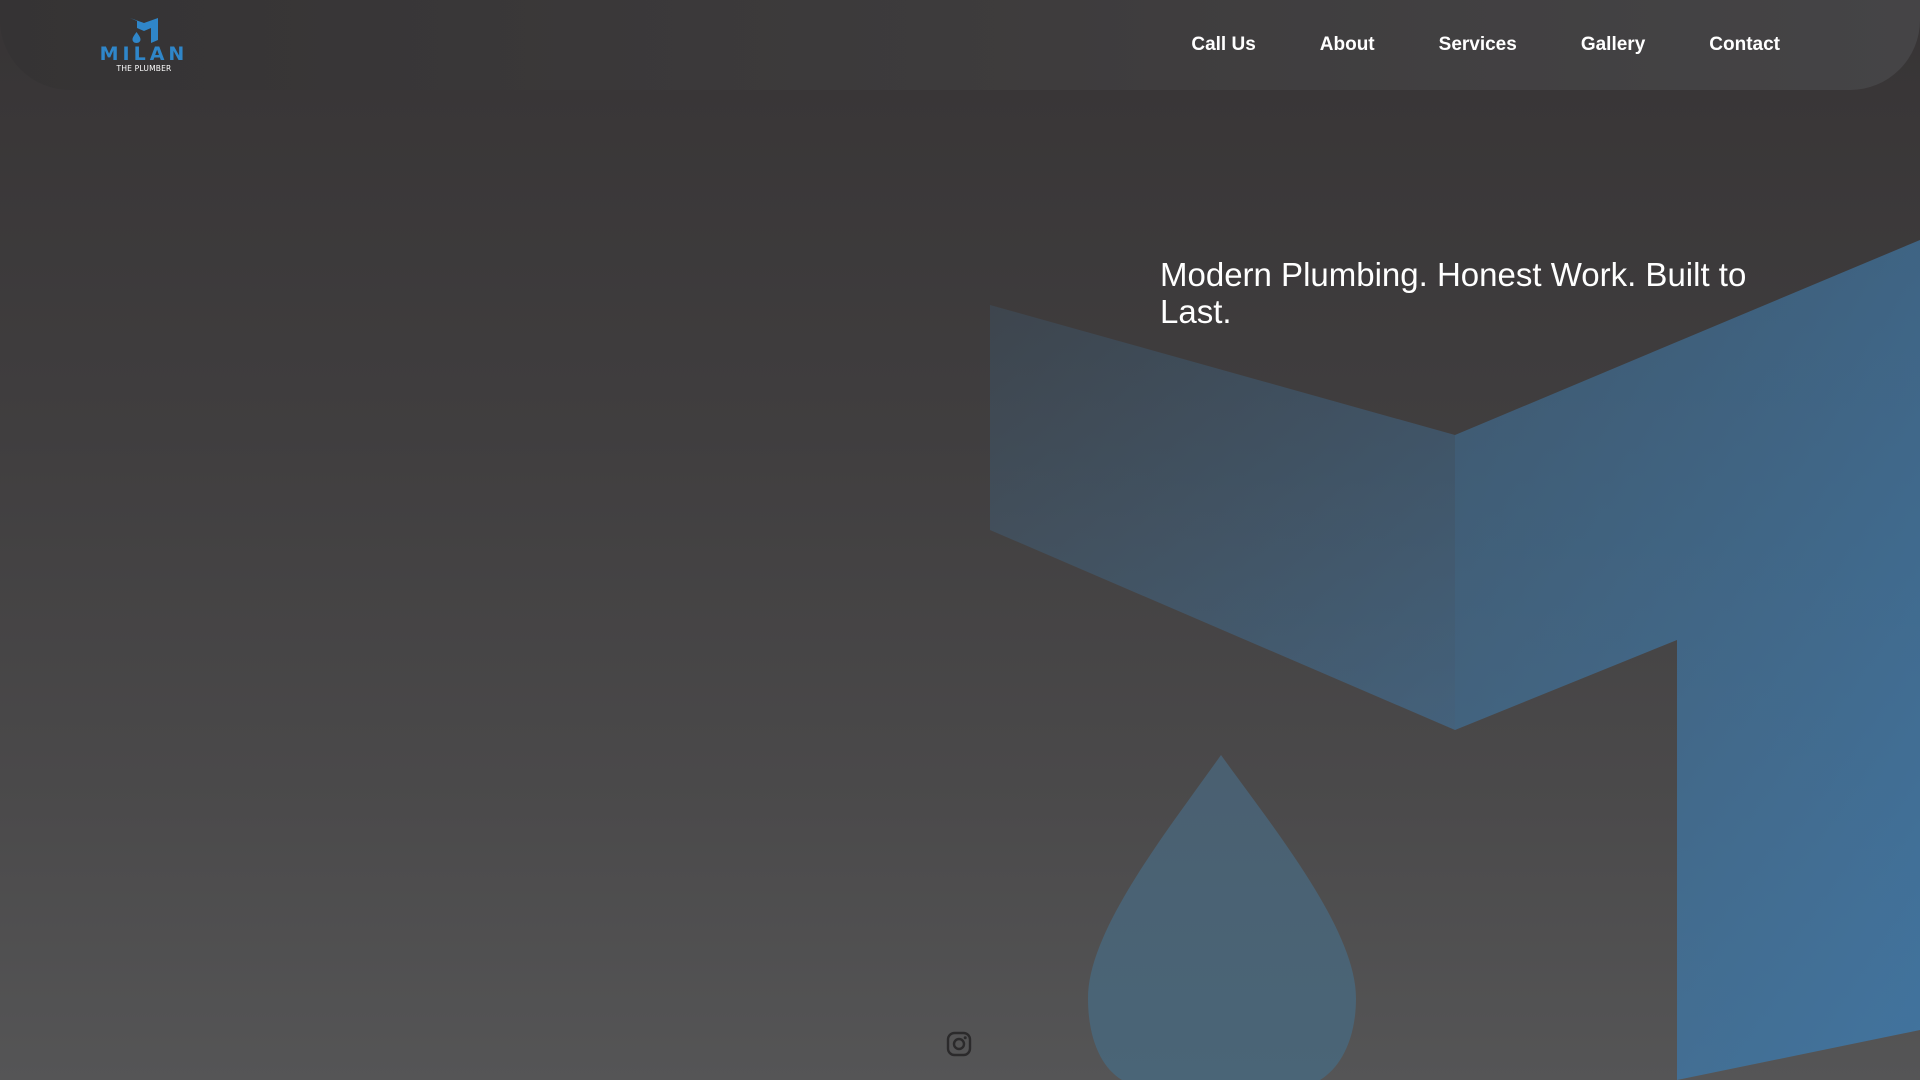 The width and height of the screenshot is (1920, 1080). What do you see at coordinates (144, 54) in the screenshot?
I see `brand-name: MILAN` at bounding box center [144, 54].